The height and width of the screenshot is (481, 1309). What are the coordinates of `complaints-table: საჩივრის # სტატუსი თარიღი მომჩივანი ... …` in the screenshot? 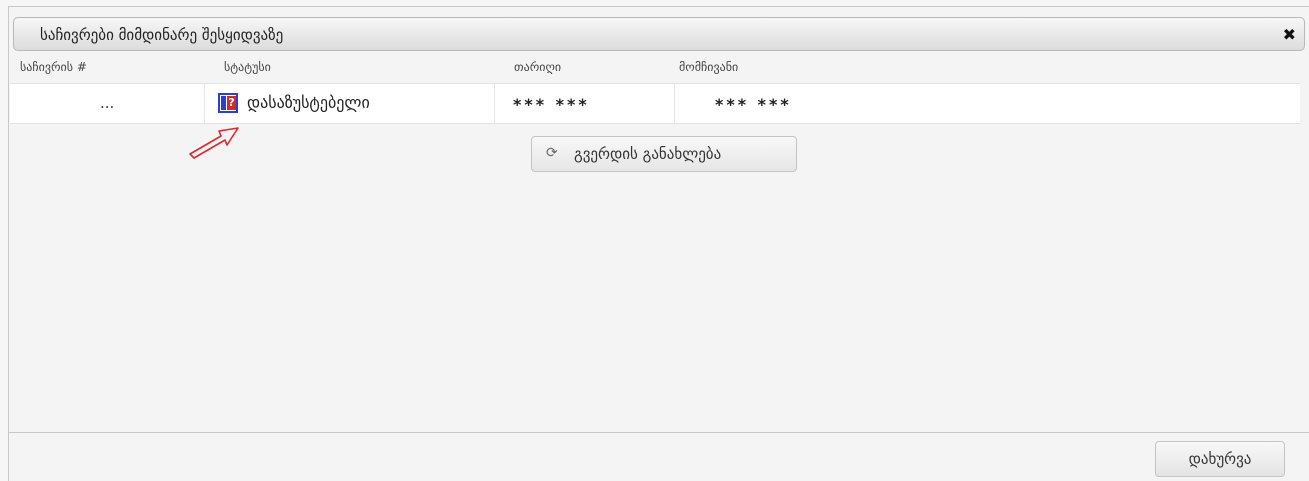 It's located at (655, 89).